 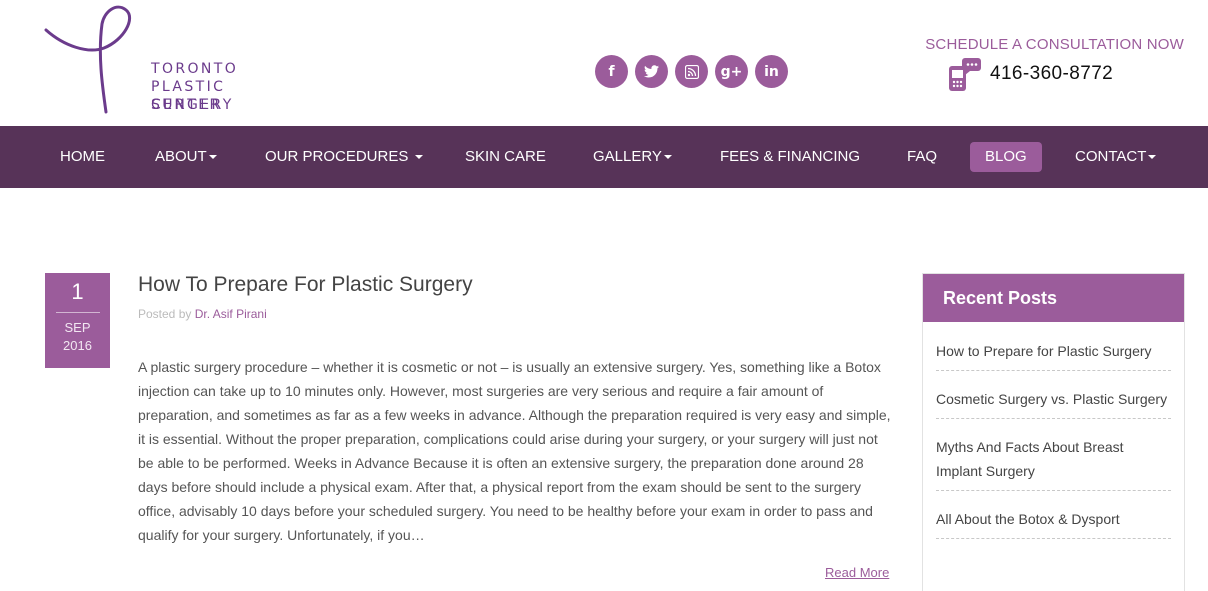 I want to click on linkedin-icon: in, so click(x=771, y=71).